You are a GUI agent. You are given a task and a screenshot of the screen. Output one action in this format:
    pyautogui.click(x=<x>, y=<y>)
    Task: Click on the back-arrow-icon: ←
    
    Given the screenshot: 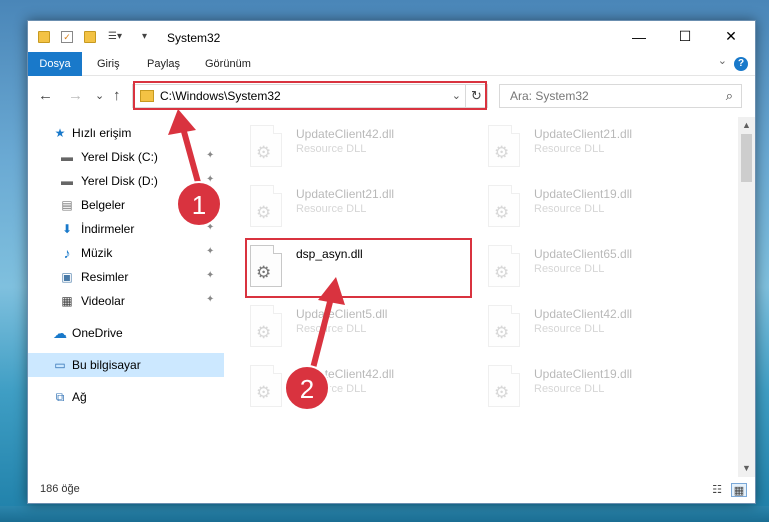 What is the action you would take?
    pyautogui.click(x=45, y=95)
    